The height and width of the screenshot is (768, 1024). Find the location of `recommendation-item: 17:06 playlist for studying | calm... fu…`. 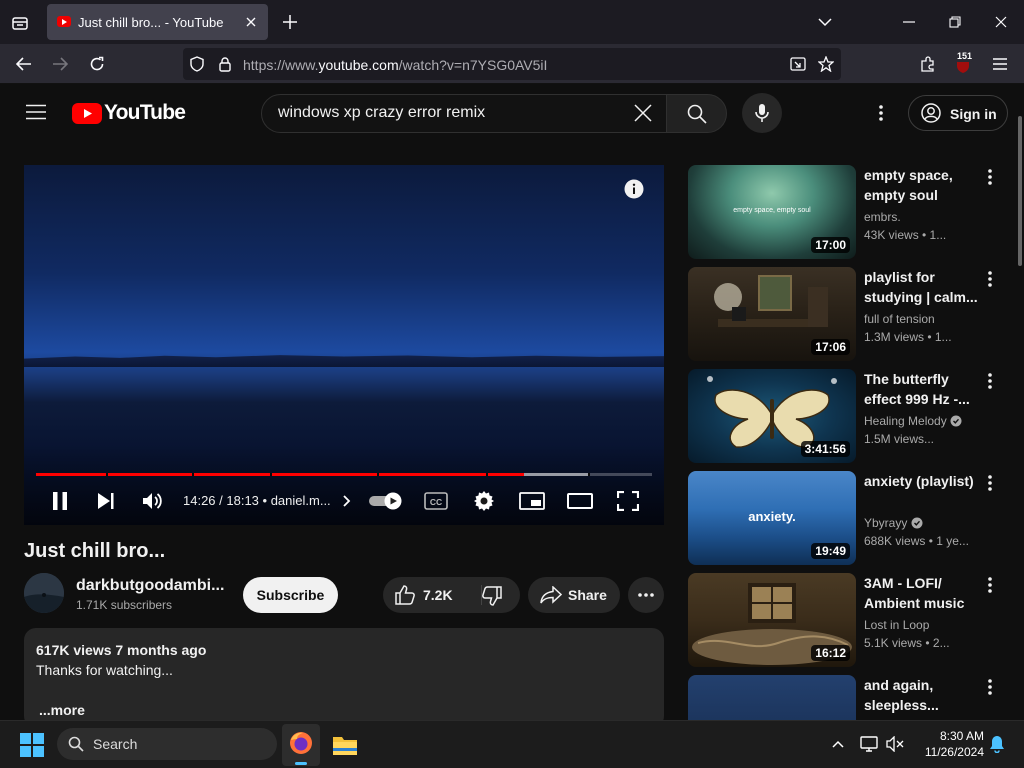

recommendation-item: 17:06 playlist for studying | calm... fu… is located at coordinates (848, 314).